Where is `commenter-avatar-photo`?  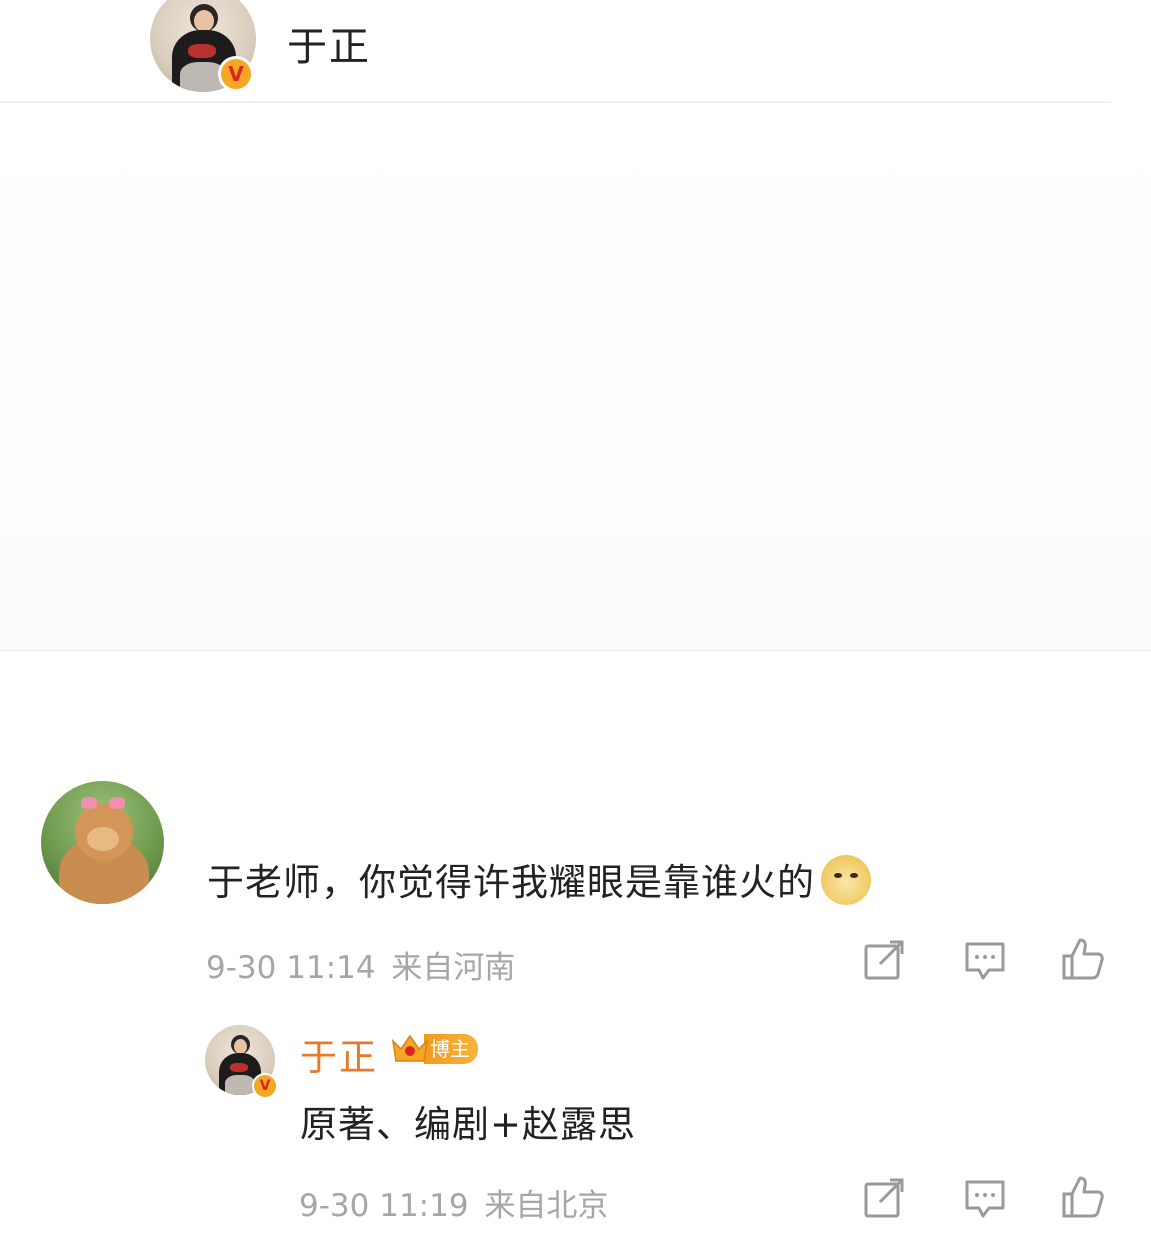
commenter-avatar-photo is located at coordinates (102, 842).